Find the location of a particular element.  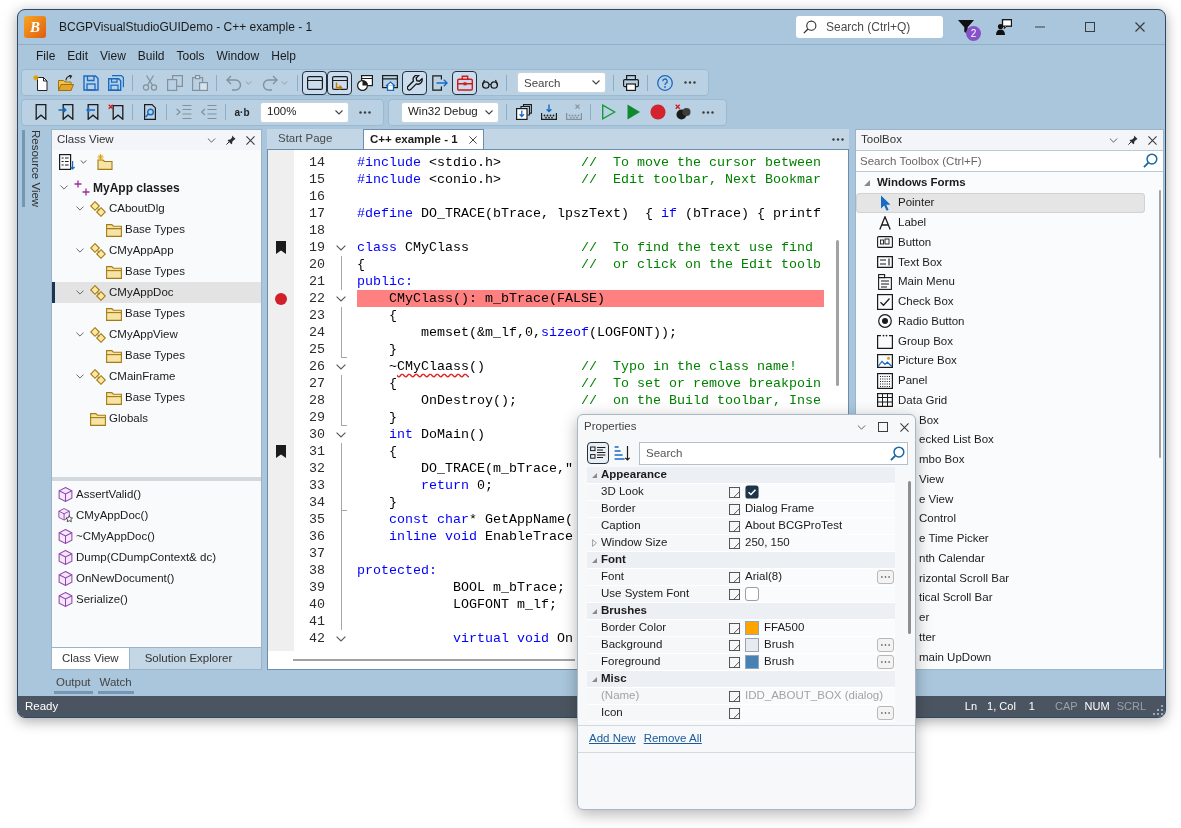

toolbox-item: Text Box is located at coordinates (1000, 262).